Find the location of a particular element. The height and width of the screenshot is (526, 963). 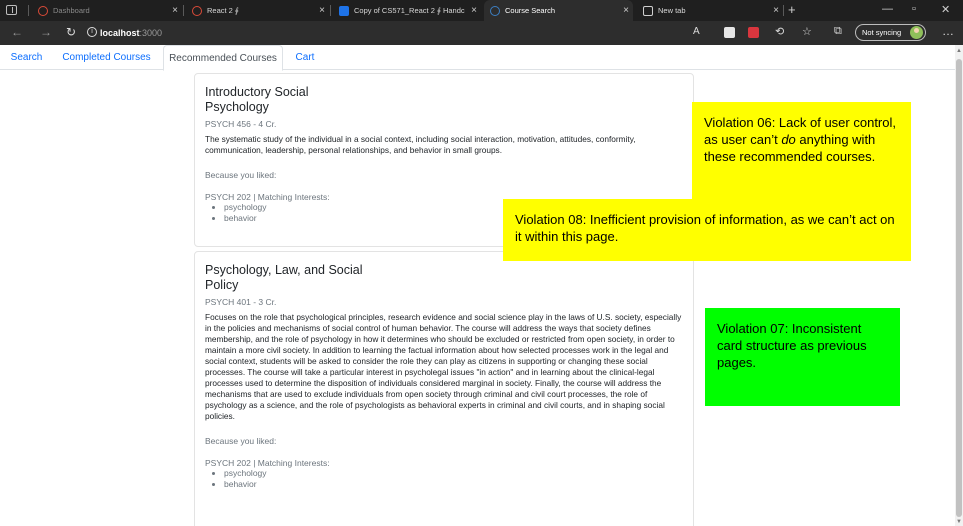

address-bar: localhost:3000 is located at coordinates (131, 33).